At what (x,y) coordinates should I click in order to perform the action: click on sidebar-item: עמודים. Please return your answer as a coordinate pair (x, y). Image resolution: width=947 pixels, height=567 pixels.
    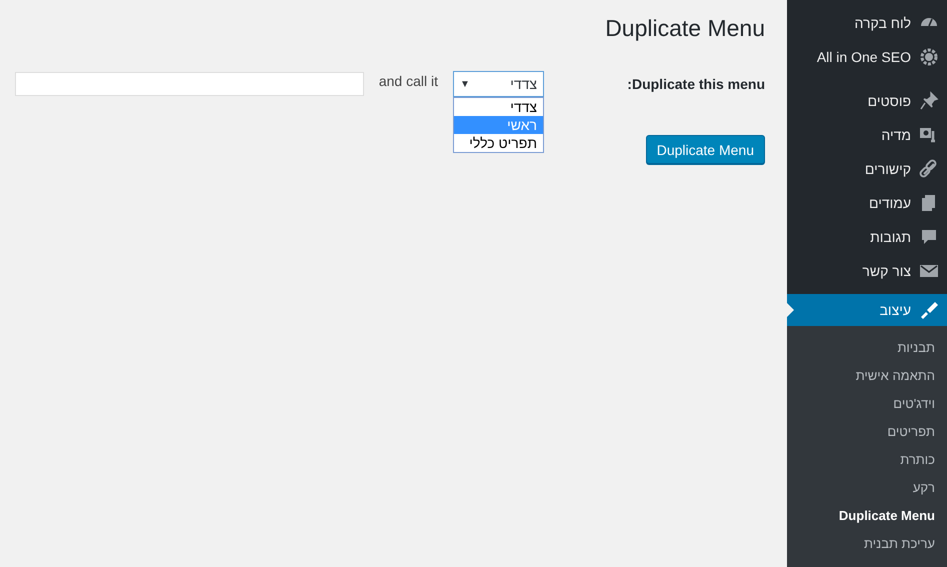
    Looking at the image, I should click on (867, 203).